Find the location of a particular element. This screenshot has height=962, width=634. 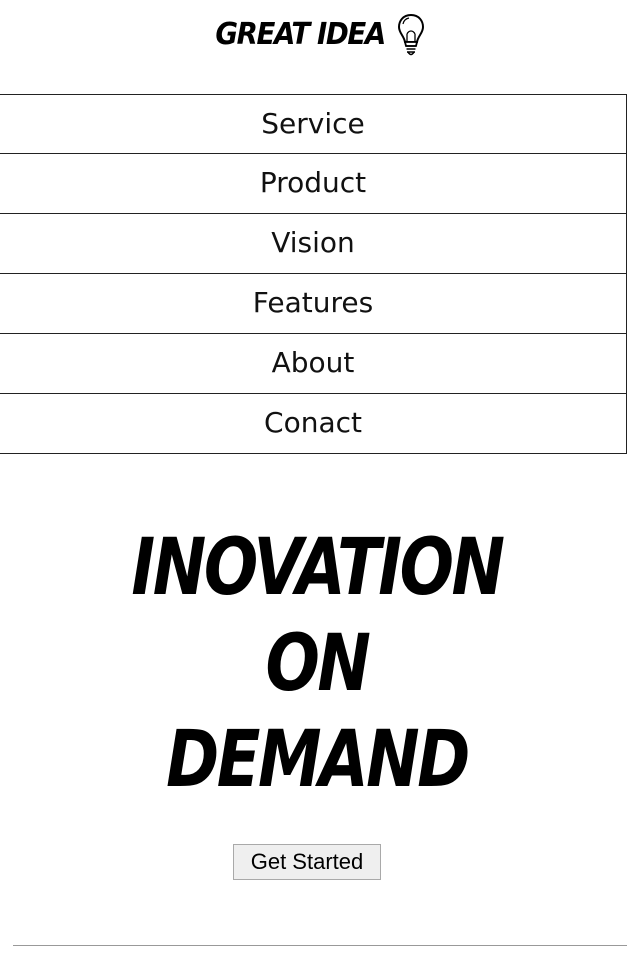

lightbulb-icon is located at coordinates (410, 34).